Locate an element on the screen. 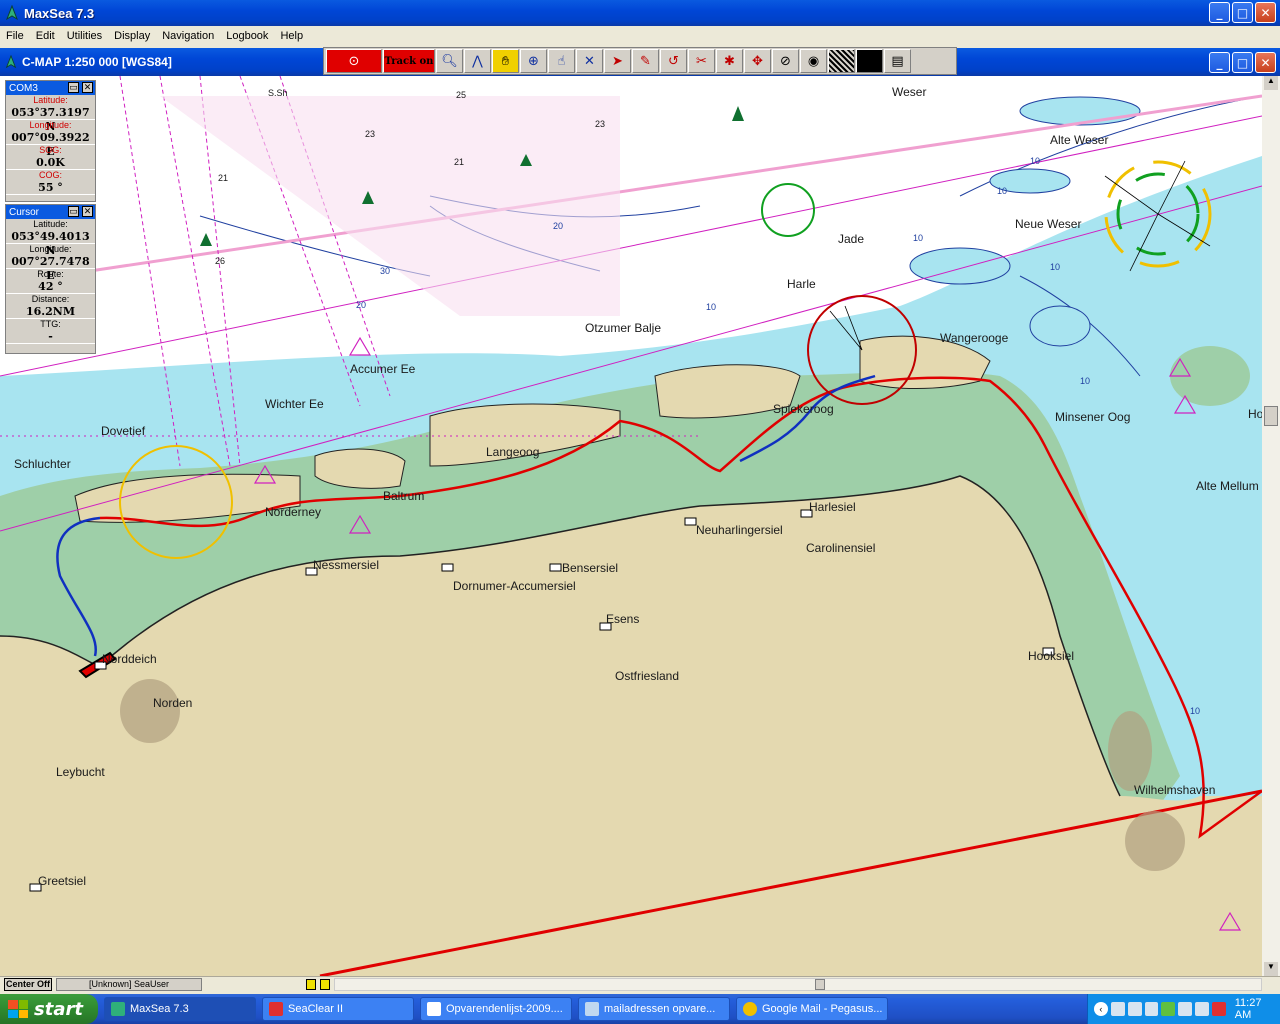 Image resolution: width=1280 pixels, height=1024 pixels. label-ho: Ho is located at coordinates (1255, 414).